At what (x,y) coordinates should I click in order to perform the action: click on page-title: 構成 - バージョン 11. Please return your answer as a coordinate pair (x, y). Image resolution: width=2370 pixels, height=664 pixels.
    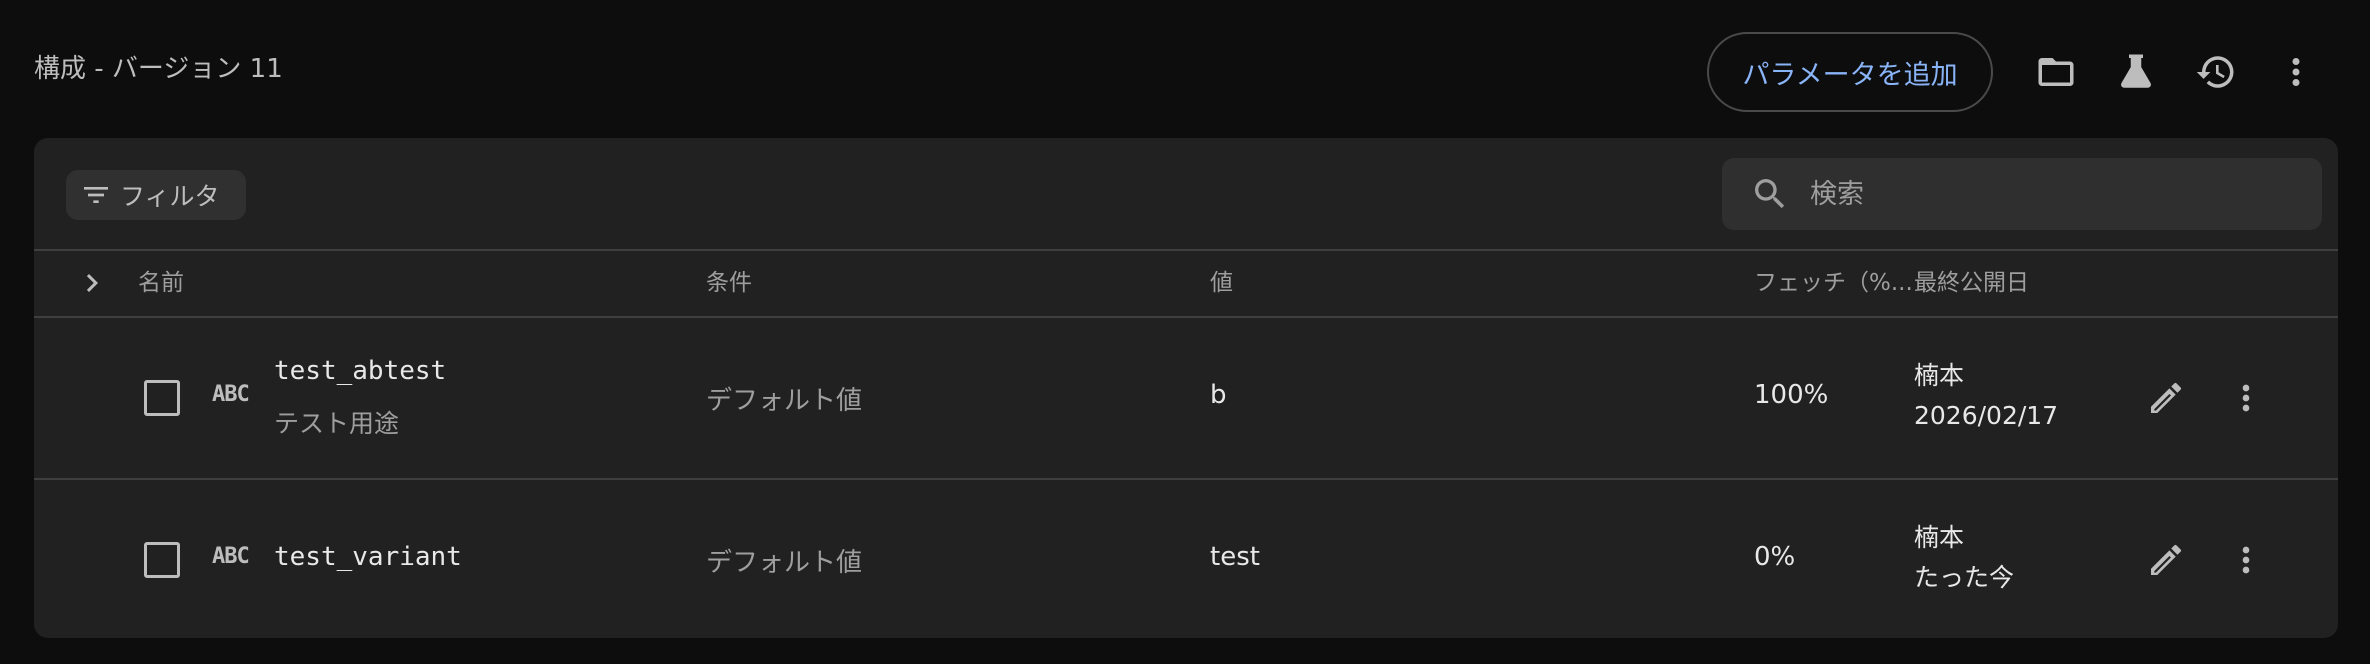
    Looking at the image, I should click on (158, 69).